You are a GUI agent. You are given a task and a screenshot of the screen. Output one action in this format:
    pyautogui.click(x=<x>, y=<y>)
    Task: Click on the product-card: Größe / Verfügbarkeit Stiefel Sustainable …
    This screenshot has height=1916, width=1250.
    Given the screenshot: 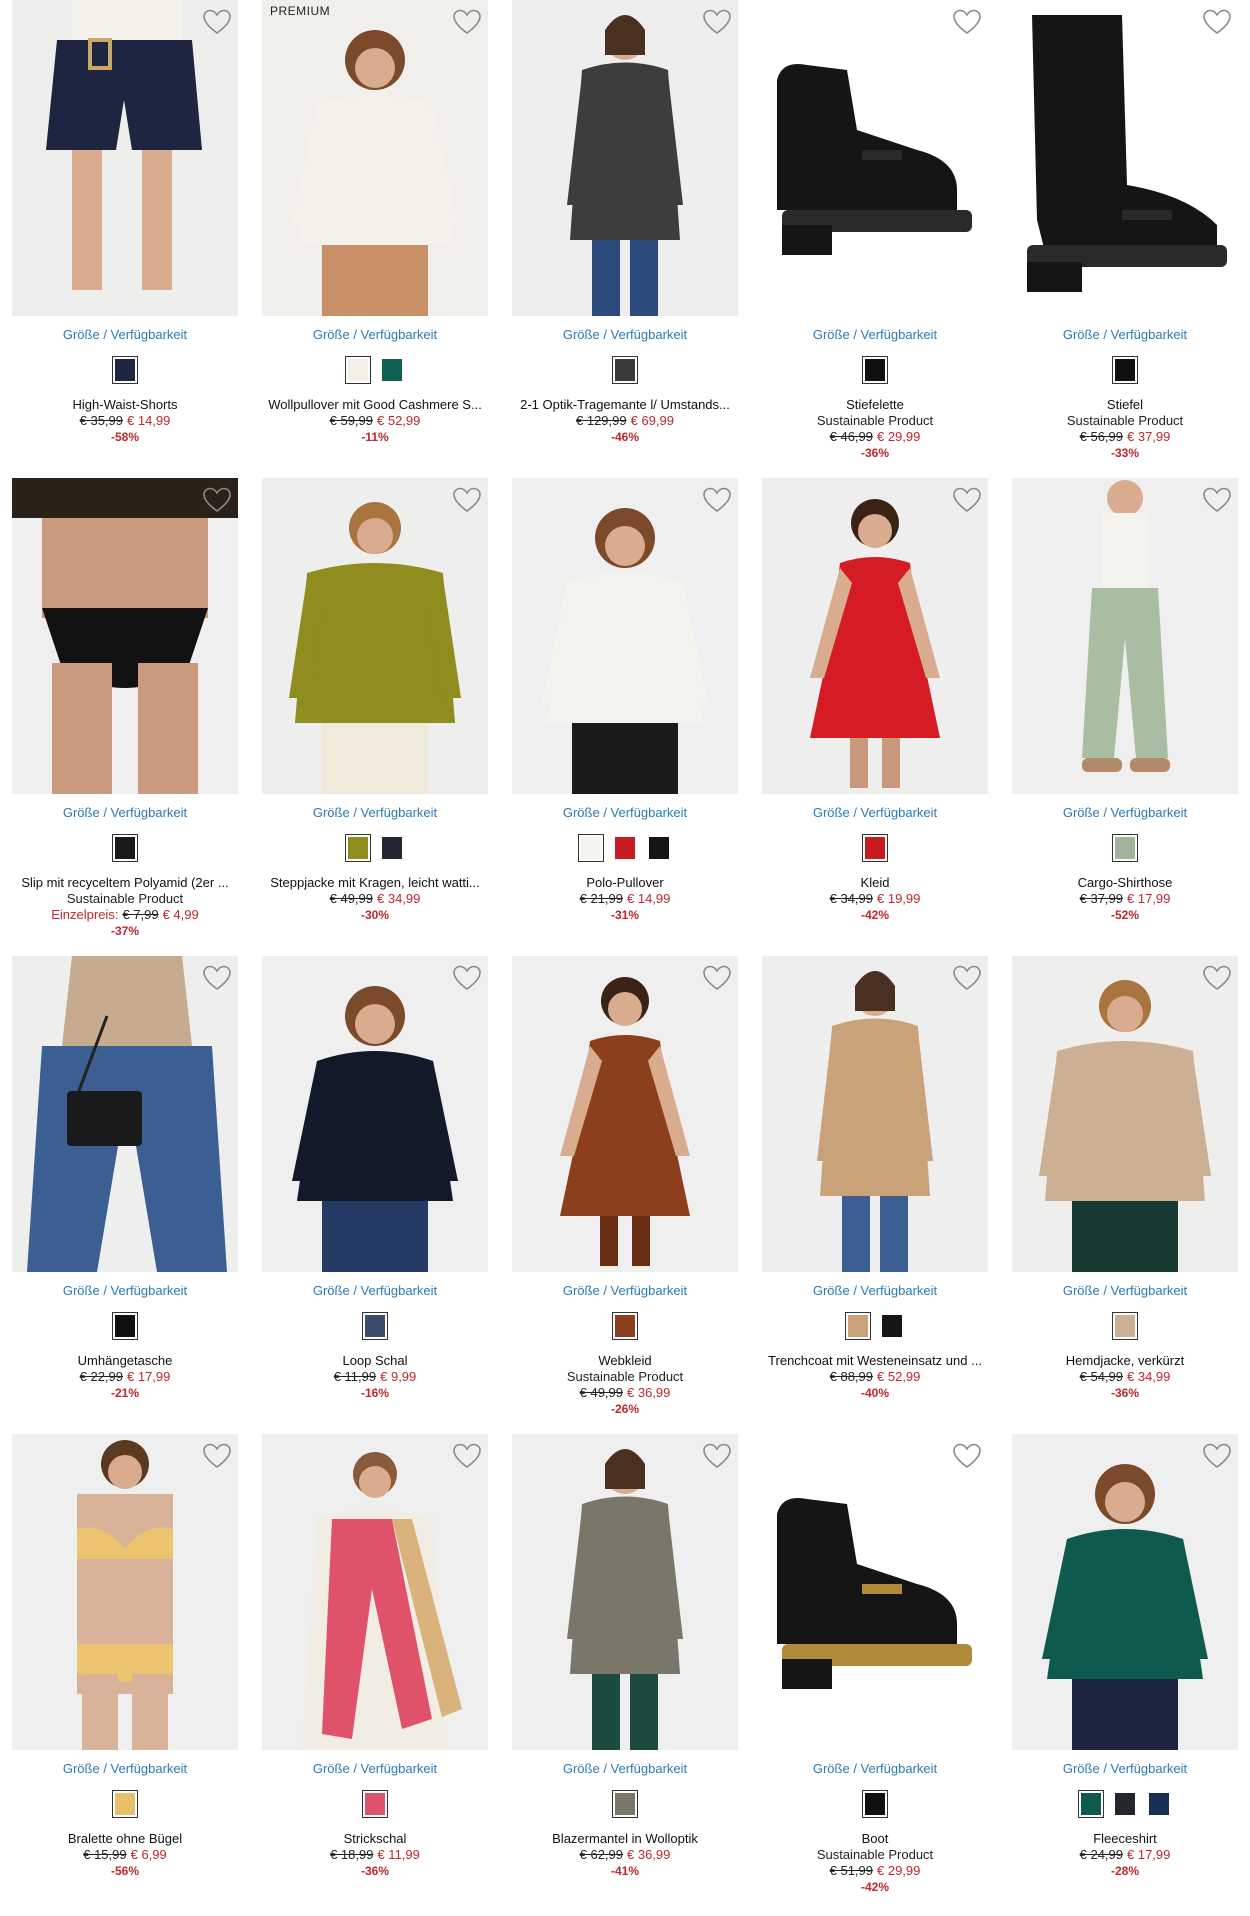 What is the action you would take?
    pyautogui.click(x=1125, y=239)
    